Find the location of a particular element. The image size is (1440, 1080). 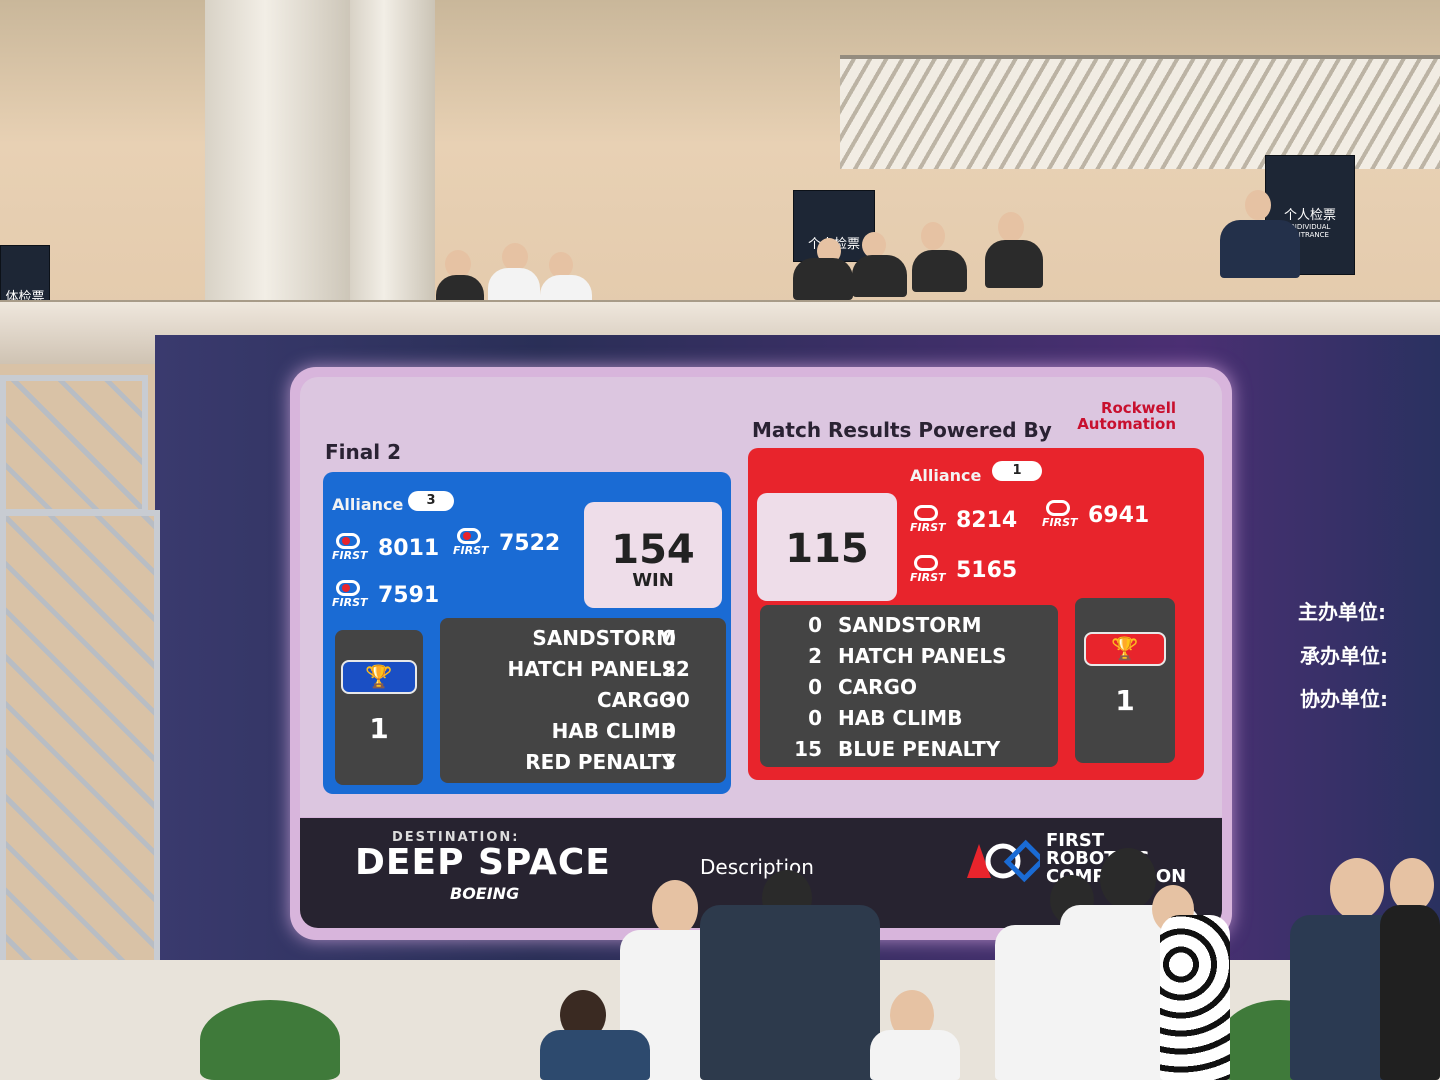

red-score: 115 is located at coordinates (827, 549).